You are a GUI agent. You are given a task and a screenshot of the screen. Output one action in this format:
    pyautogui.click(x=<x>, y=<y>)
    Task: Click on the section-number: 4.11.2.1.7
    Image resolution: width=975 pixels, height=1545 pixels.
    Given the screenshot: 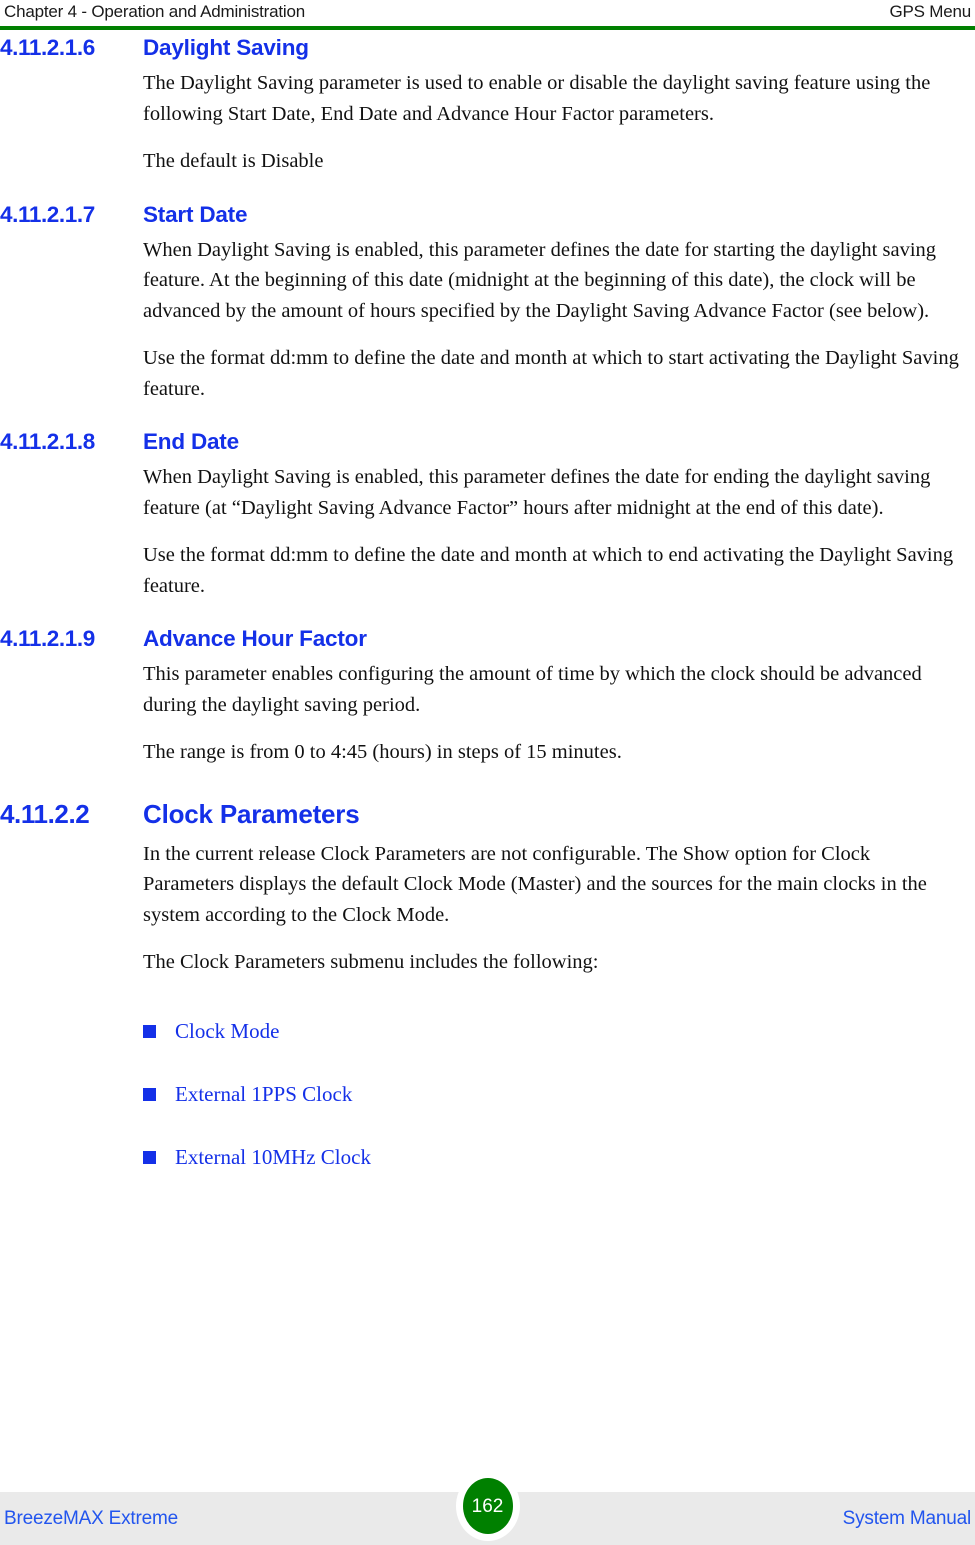 What is the action you would take?
    pyautogui.click(x=47, y=214)
    